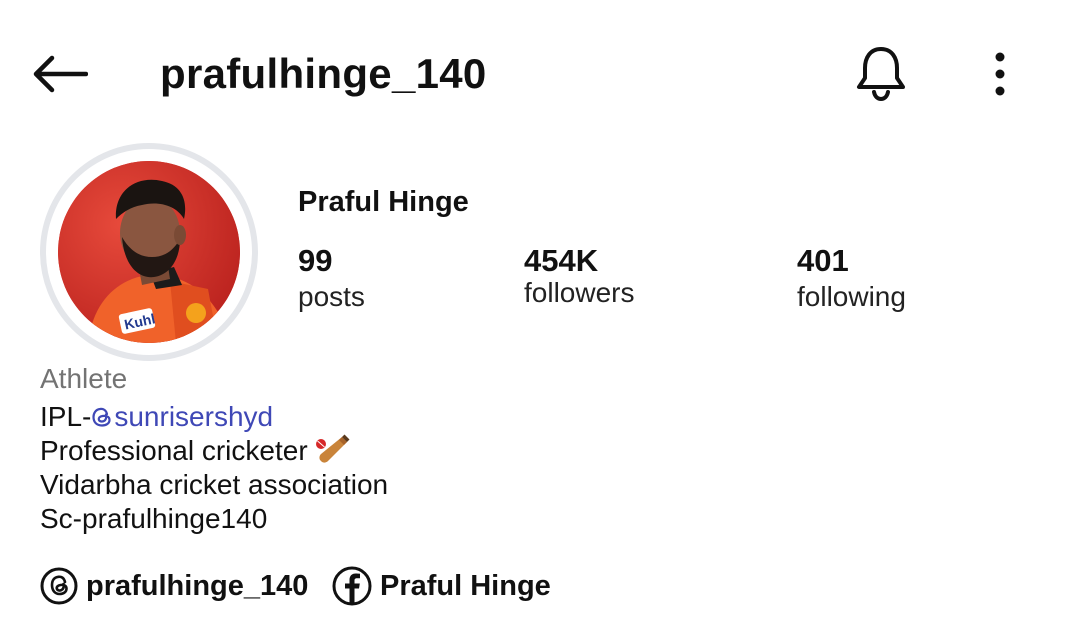  Describe the element at coordinates (465, 586) in the screenshot. I see `facebook-link-label: Praful Hinge` at that location.